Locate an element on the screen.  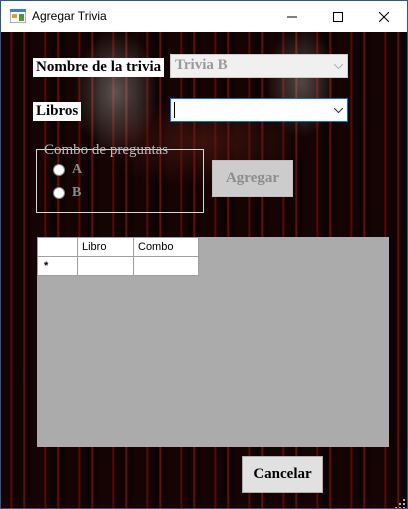
trivia-name-label: Nombre de la trivia is located at coordinates (99, 67).